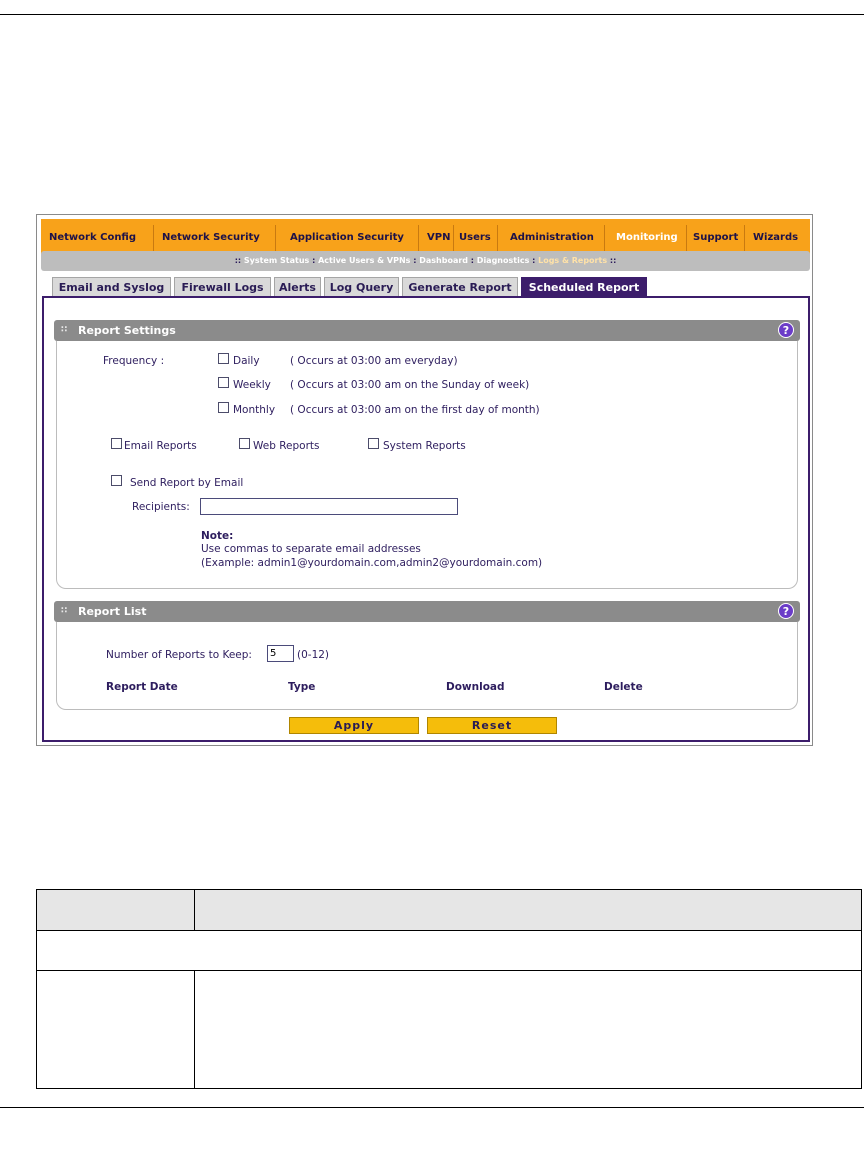 The image size is (864, 1170). I want to click on weekly-checkbox, so click(223, 382).